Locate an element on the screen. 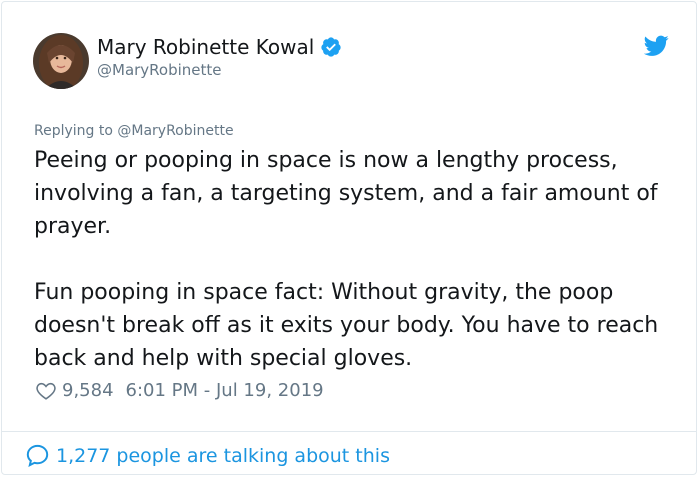 The image size is (700, 478). avatar is located at coordinates (61, 61).